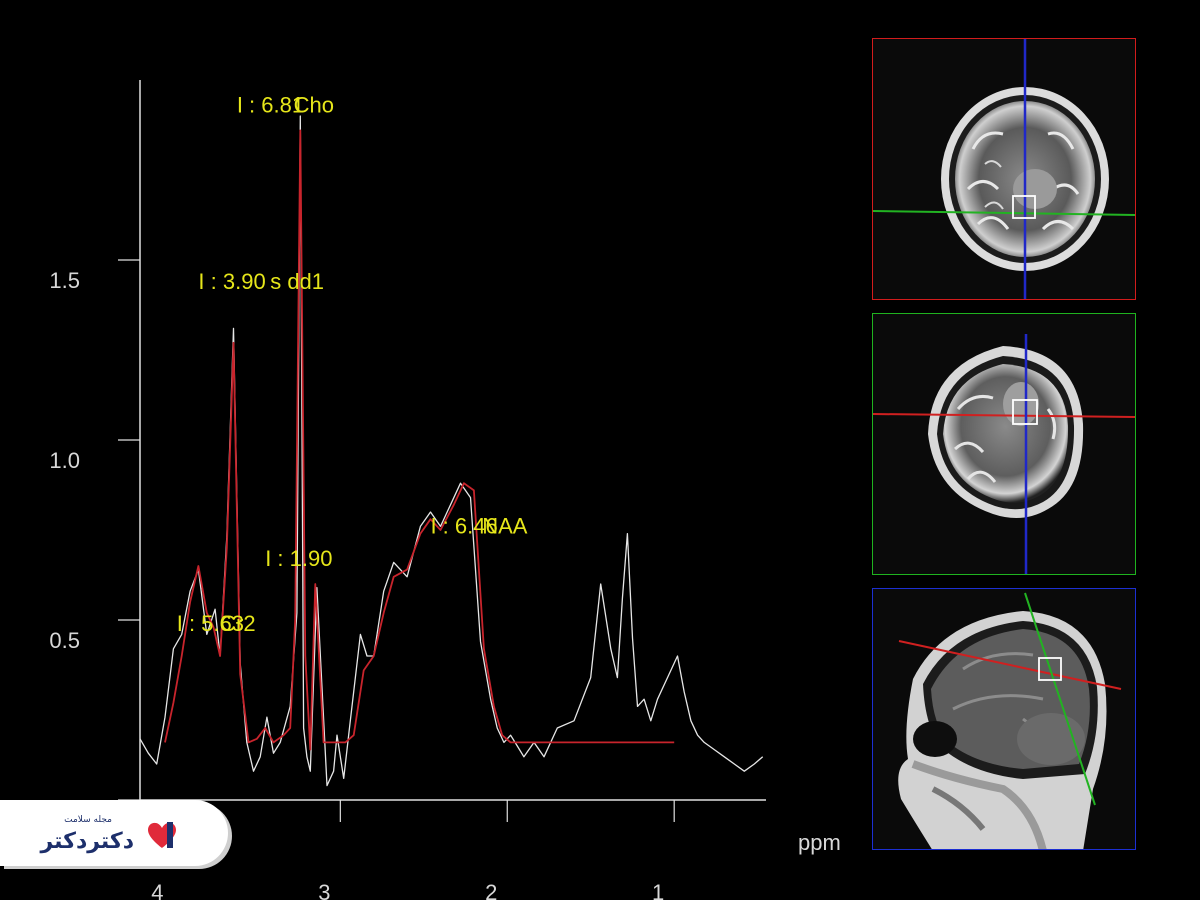 The width and height of the screenshot is (1200, 900). I want to click on watermark-brand: دکتردکتر, so click(87, 841).